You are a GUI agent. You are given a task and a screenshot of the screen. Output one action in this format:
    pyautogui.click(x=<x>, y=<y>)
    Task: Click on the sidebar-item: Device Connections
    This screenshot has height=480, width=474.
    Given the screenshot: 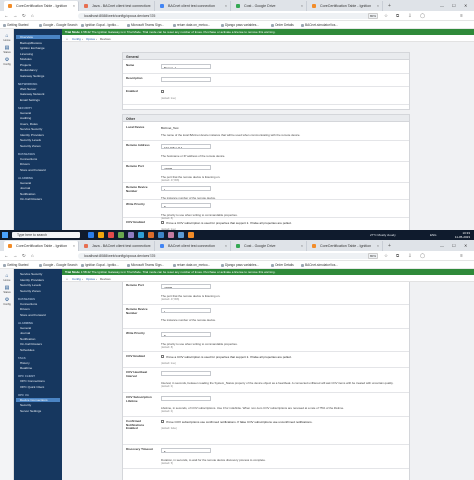 What is the action you would take?
    pyautogui.click(x=38, y=399)
    